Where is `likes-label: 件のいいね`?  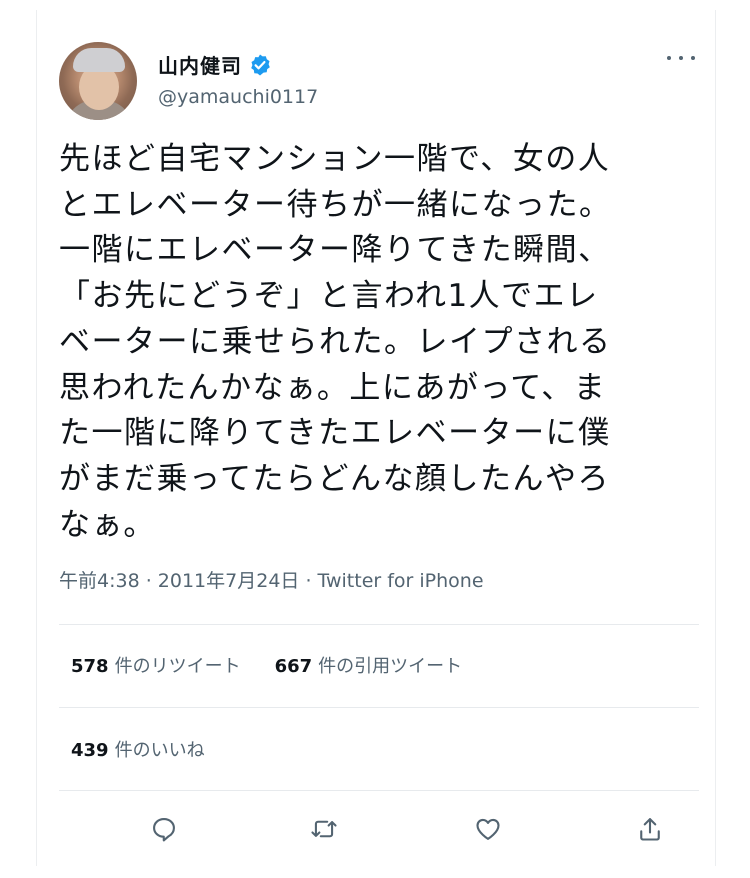 likes-label: 件のいいね is located at coordinates (159, 750).